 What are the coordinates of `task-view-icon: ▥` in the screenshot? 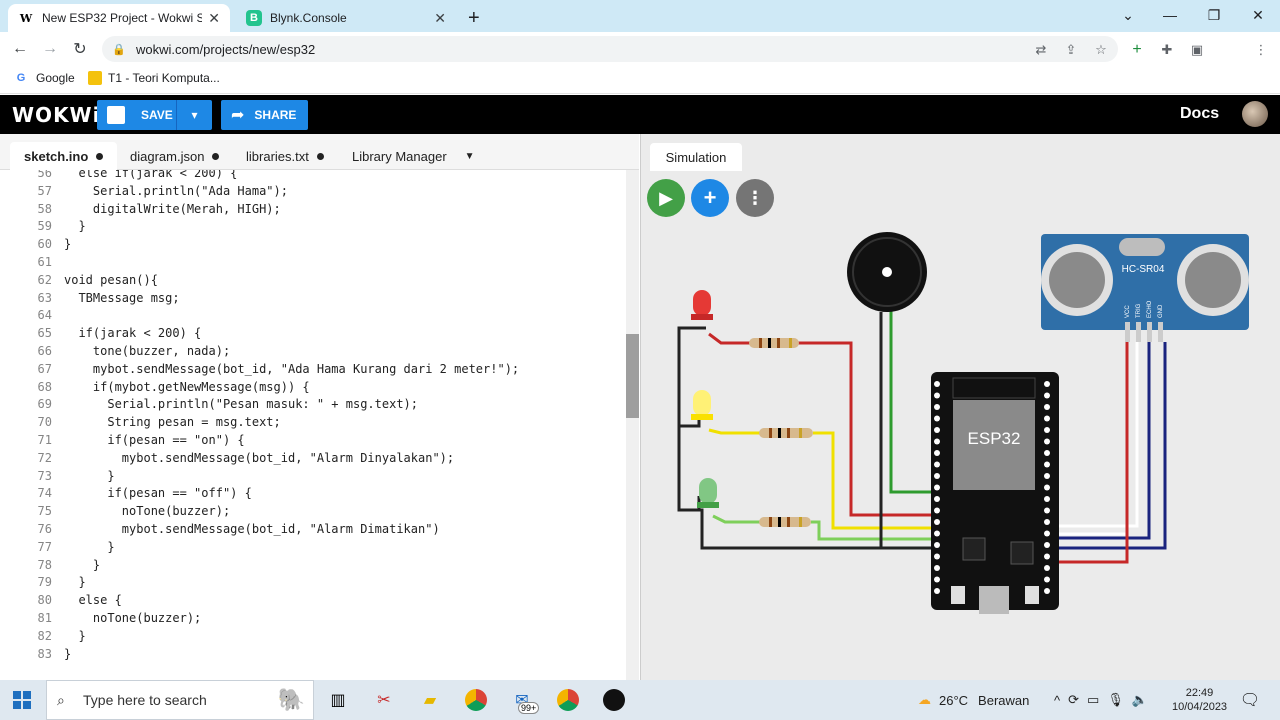 It's located at (338, 700).